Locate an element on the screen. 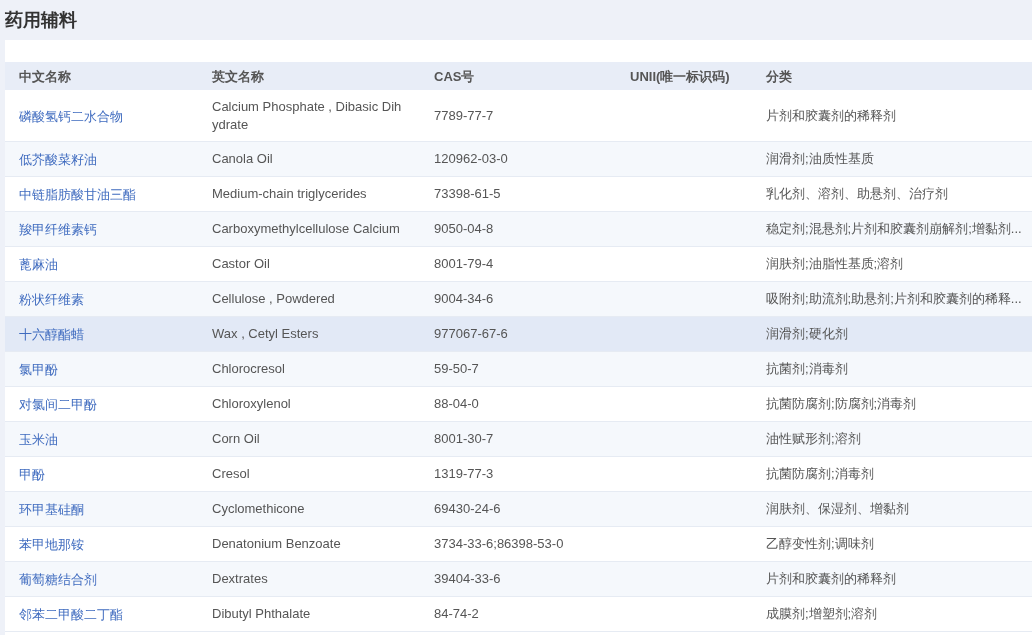 This screenshot has height=635, width=1032. column-header: 分类 is located at coordinates (779, 76).